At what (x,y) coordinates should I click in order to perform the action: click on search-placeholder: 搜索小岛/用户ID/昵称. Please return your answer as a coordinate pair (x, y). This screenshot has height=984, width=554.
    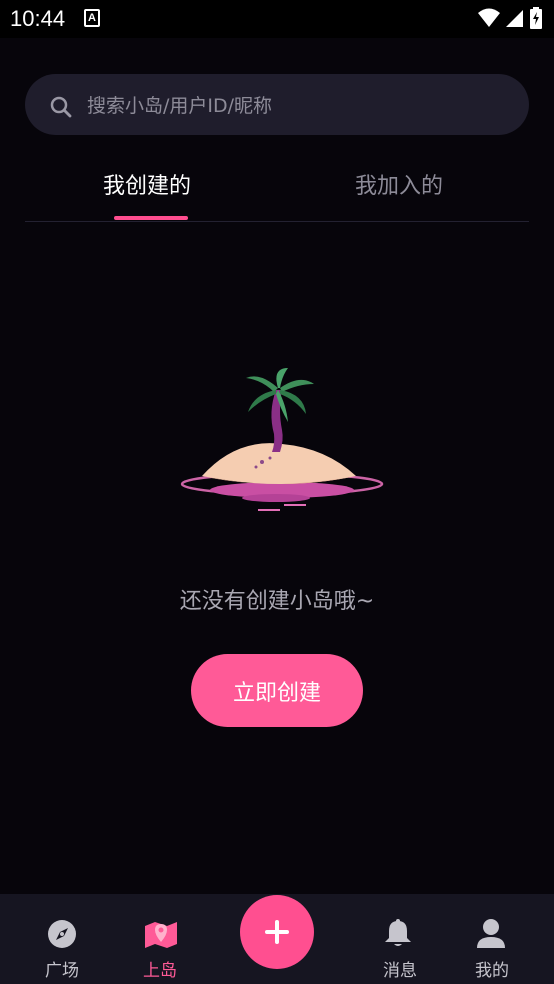
    Looking at the image, I should click on (180, 106).